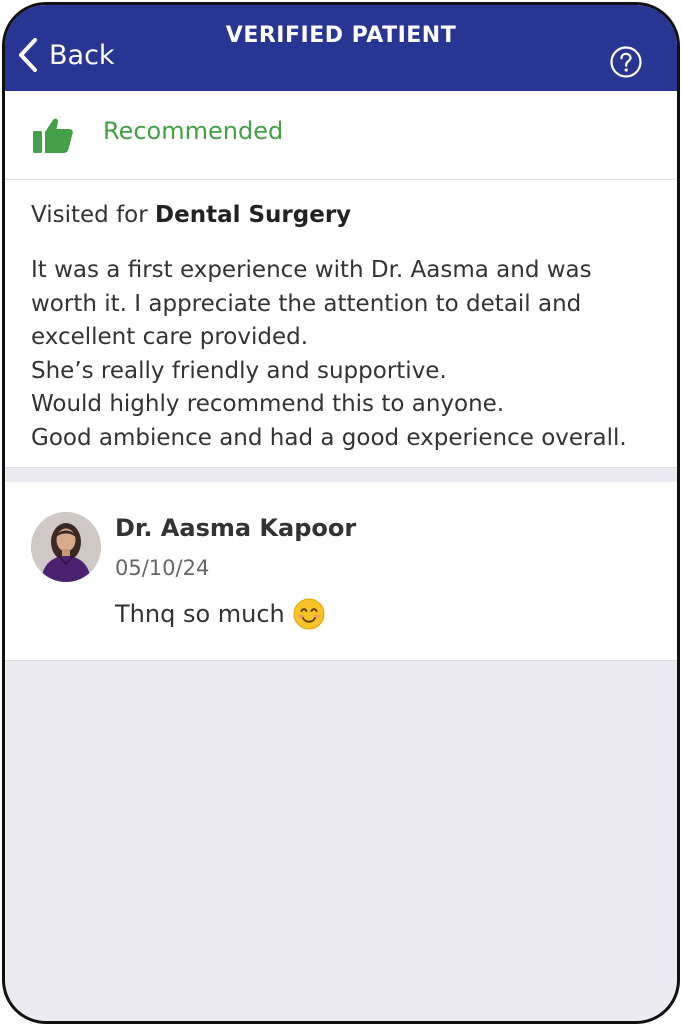 Image resolution: width=682 pixels, height=1024 pixels. Describe the element at coordinates (309, 614) in the screenshot. I see `smiling-face-emoji-icon` at that location.